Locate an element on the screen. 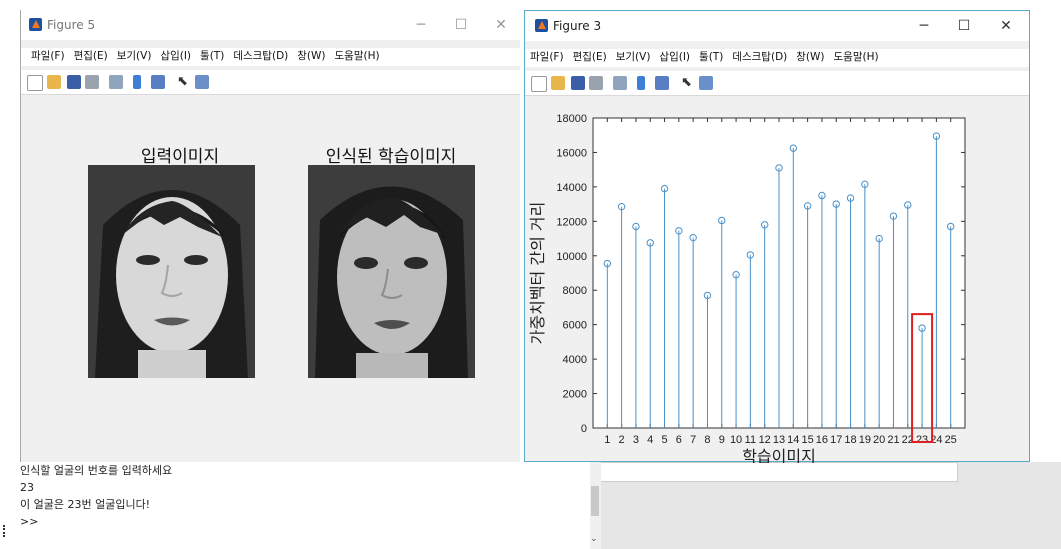  console-line: 23 is located at coordinates (27, 487).